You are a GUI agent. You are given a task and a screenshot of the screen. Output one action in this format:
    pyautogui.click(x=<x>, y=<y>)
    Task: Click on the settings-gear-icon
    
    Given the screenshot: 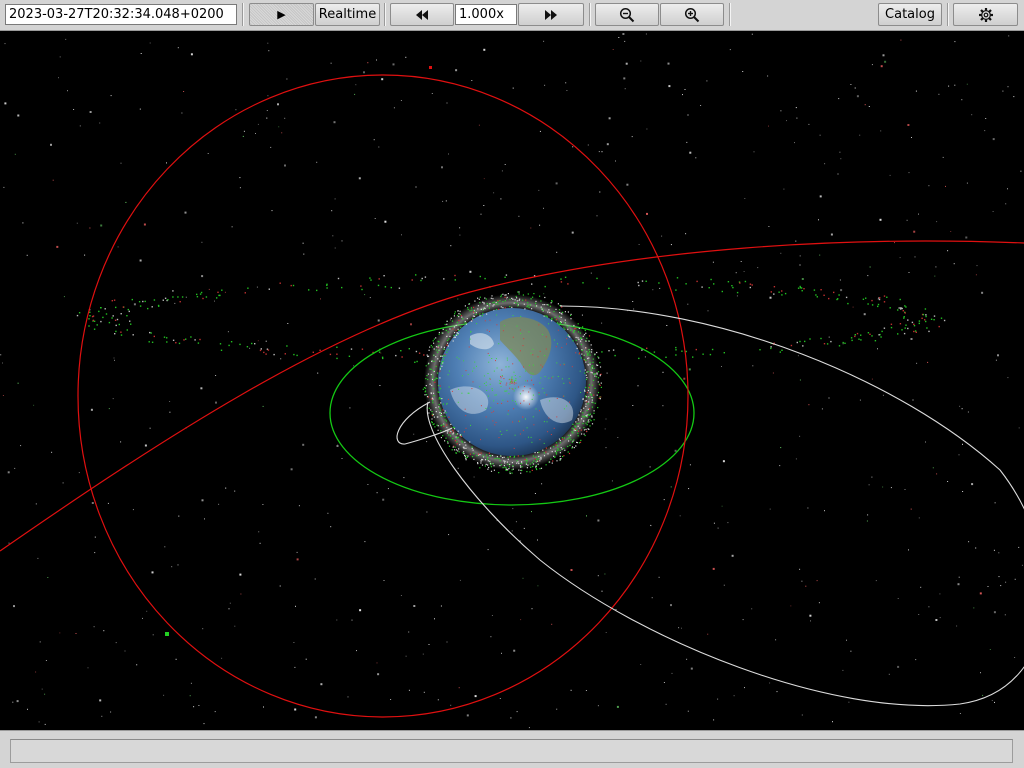 What is the action you would take?
    pyautogui.click(x=985, y=14)
    